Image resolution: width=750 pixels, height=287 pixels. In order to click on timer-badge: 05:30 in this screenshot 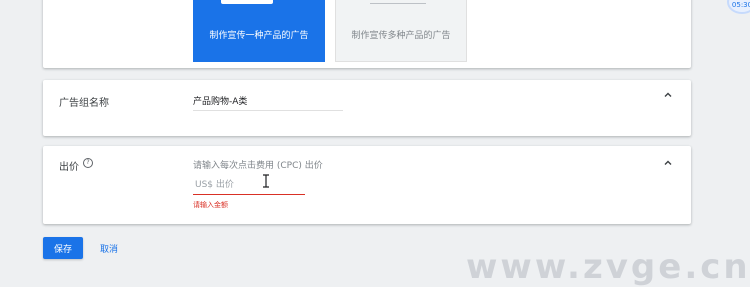, I will do `click(738, 7)`.